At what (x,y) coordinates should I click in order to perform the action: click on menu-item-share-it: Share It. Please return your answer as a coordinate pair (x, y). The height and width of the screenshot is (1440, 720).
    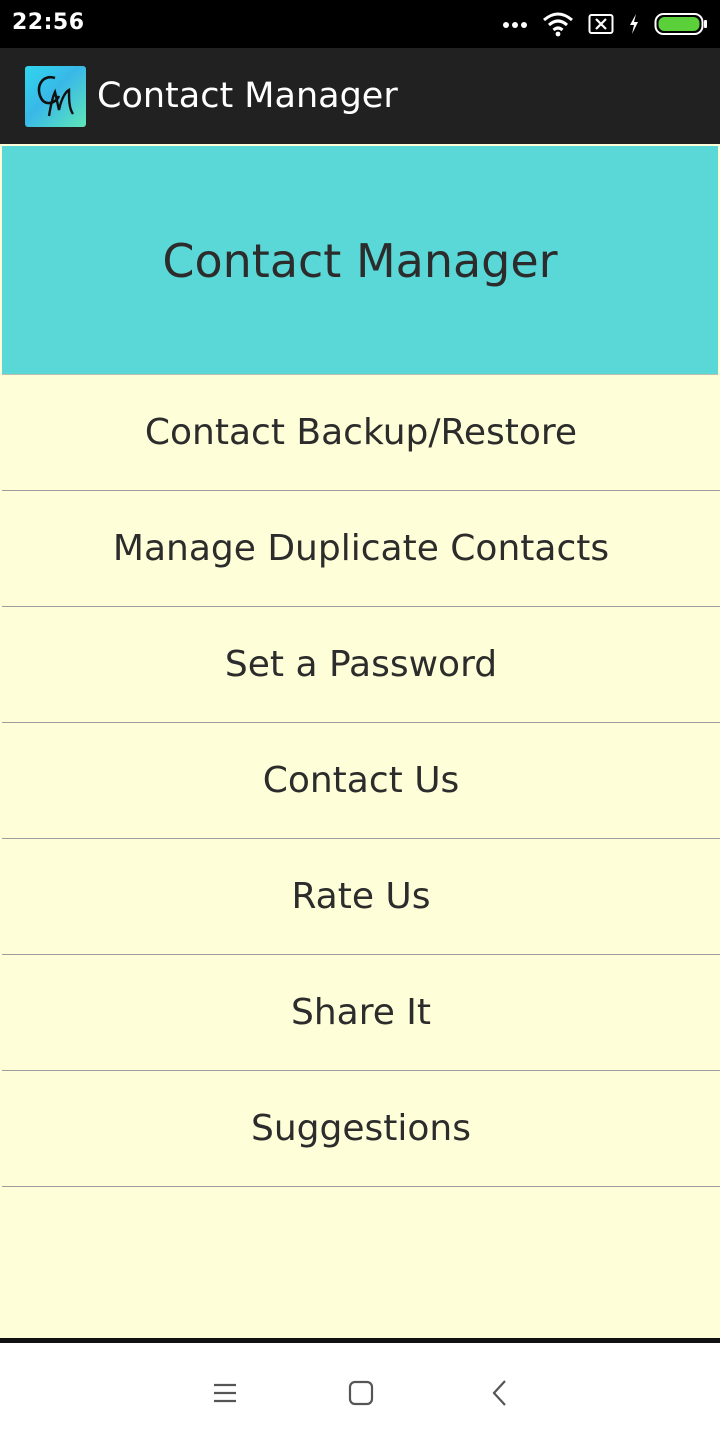
    Looking at the image, I should click on (361, 1013).